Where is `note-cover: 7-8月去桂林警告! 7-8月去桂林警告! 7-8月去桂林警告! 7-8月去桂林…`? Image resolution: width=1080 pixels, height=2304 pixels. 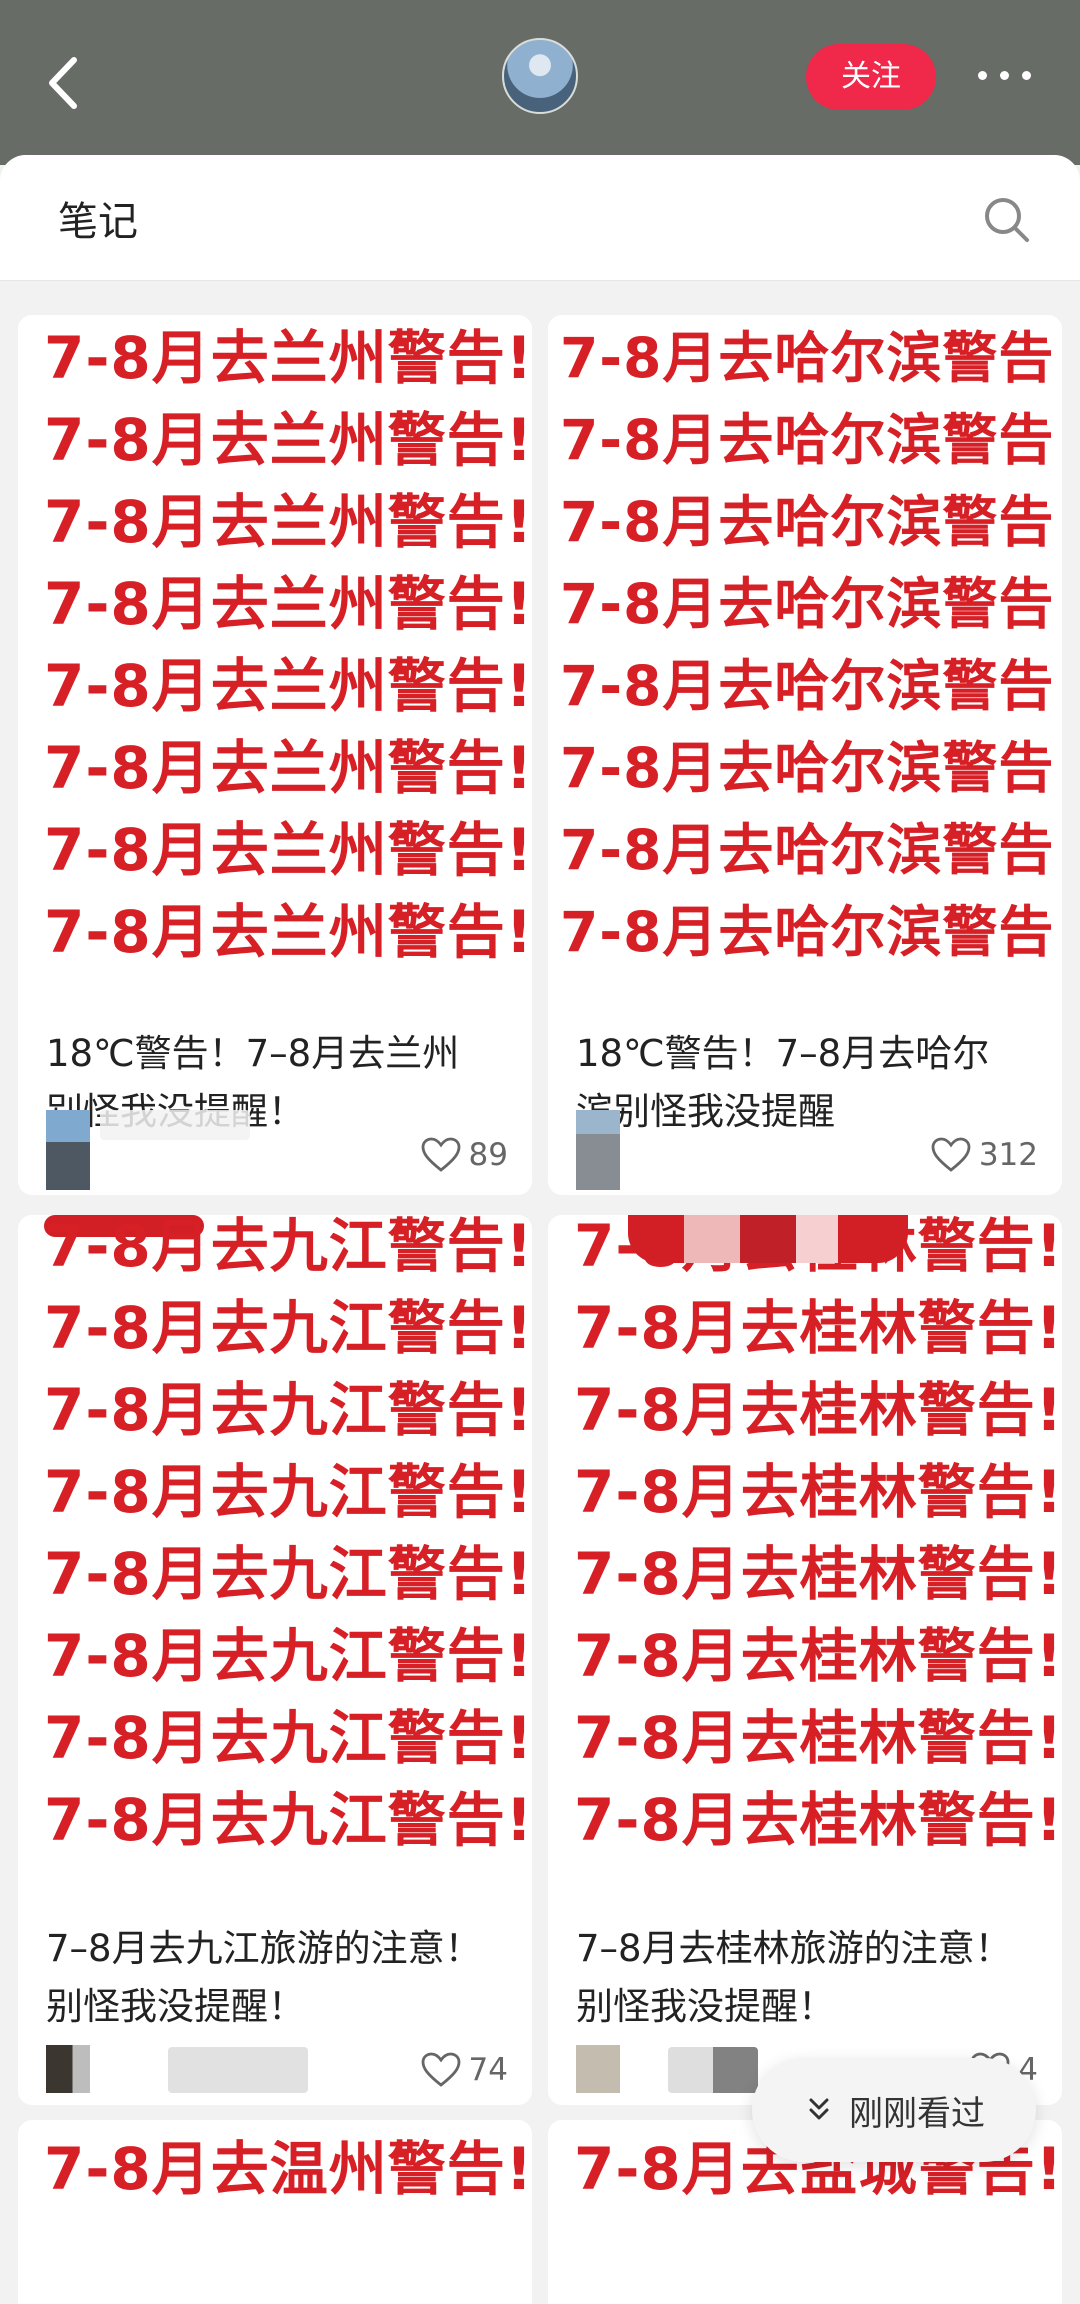
note-cover: 7-8月去桂林警告! 7-8月去桂林警告! 7-8月去桂林警告! 7-8月去桂林… is located at coordinates (805, 1562).